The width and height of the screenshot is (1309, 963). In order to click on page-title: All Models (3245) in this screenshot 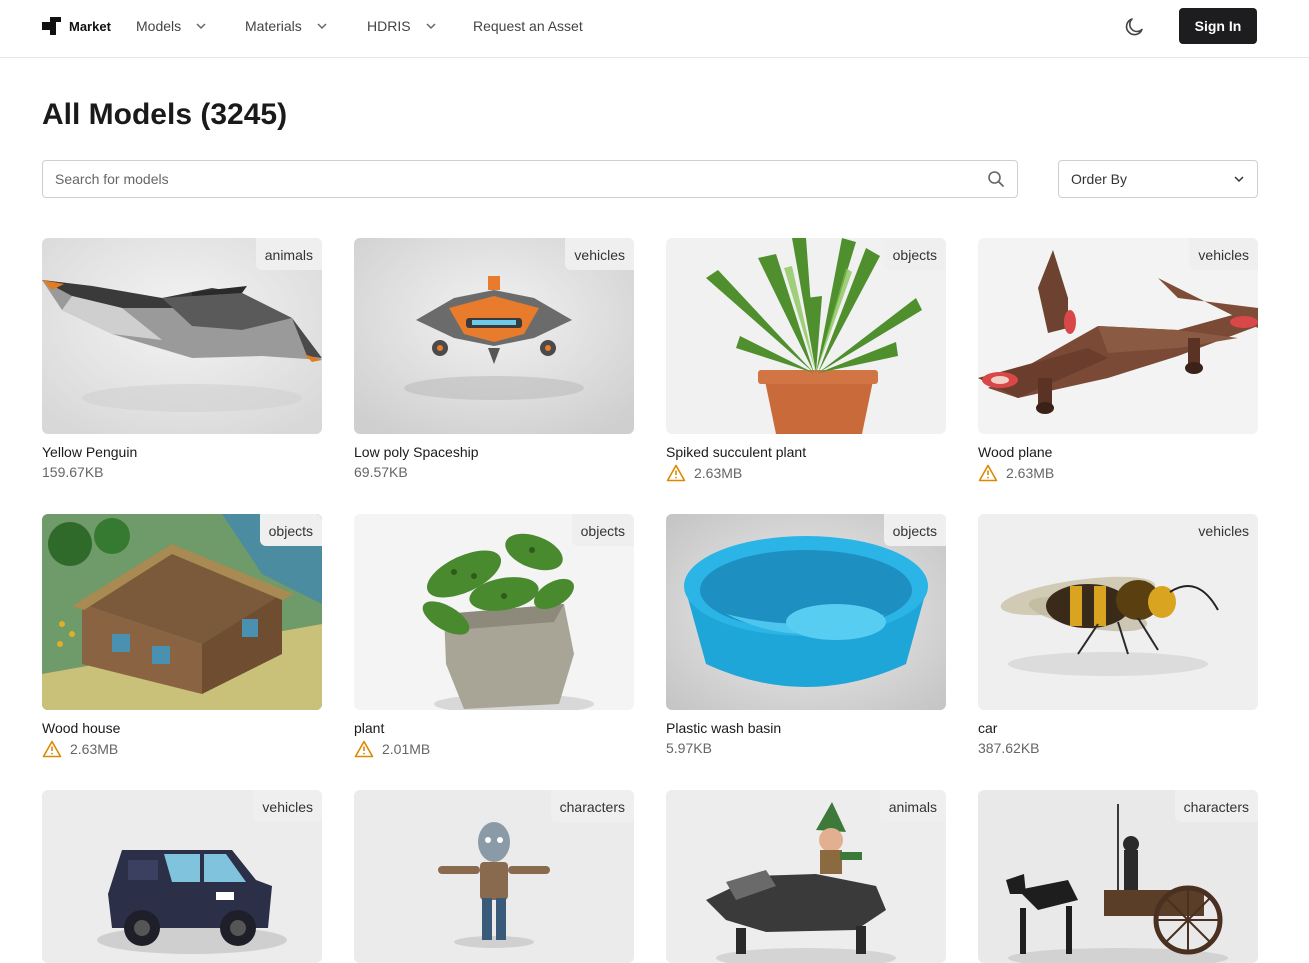, I will do `click(165, 114)`.